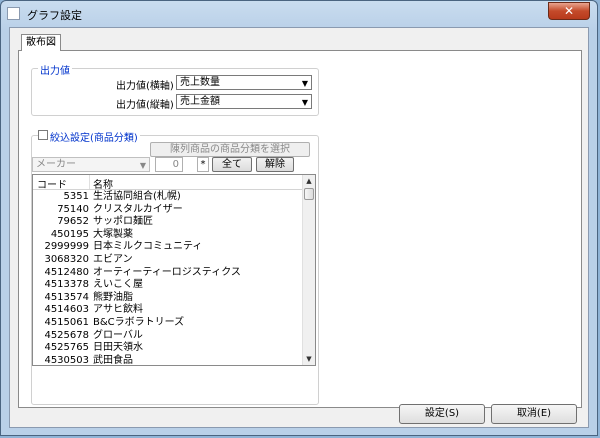 This screenshot has width=600, height=438. I want to click on list-item-code: 4530503, so click(66, 360).